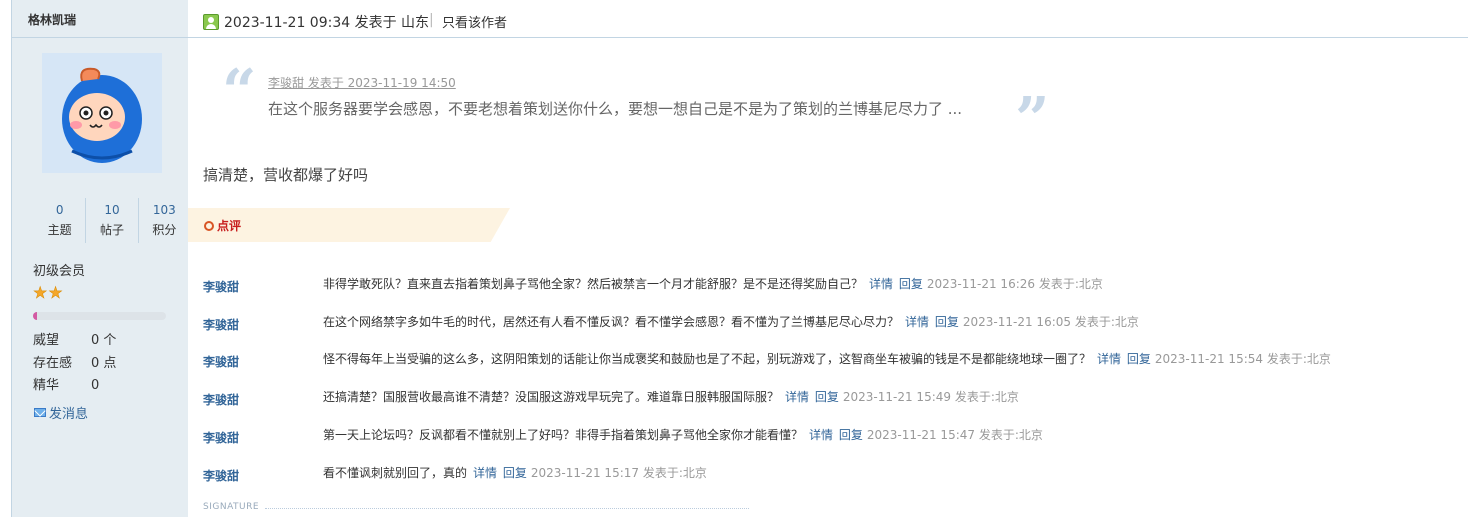  I want to click on stat-value: 0, so click(59, 209).